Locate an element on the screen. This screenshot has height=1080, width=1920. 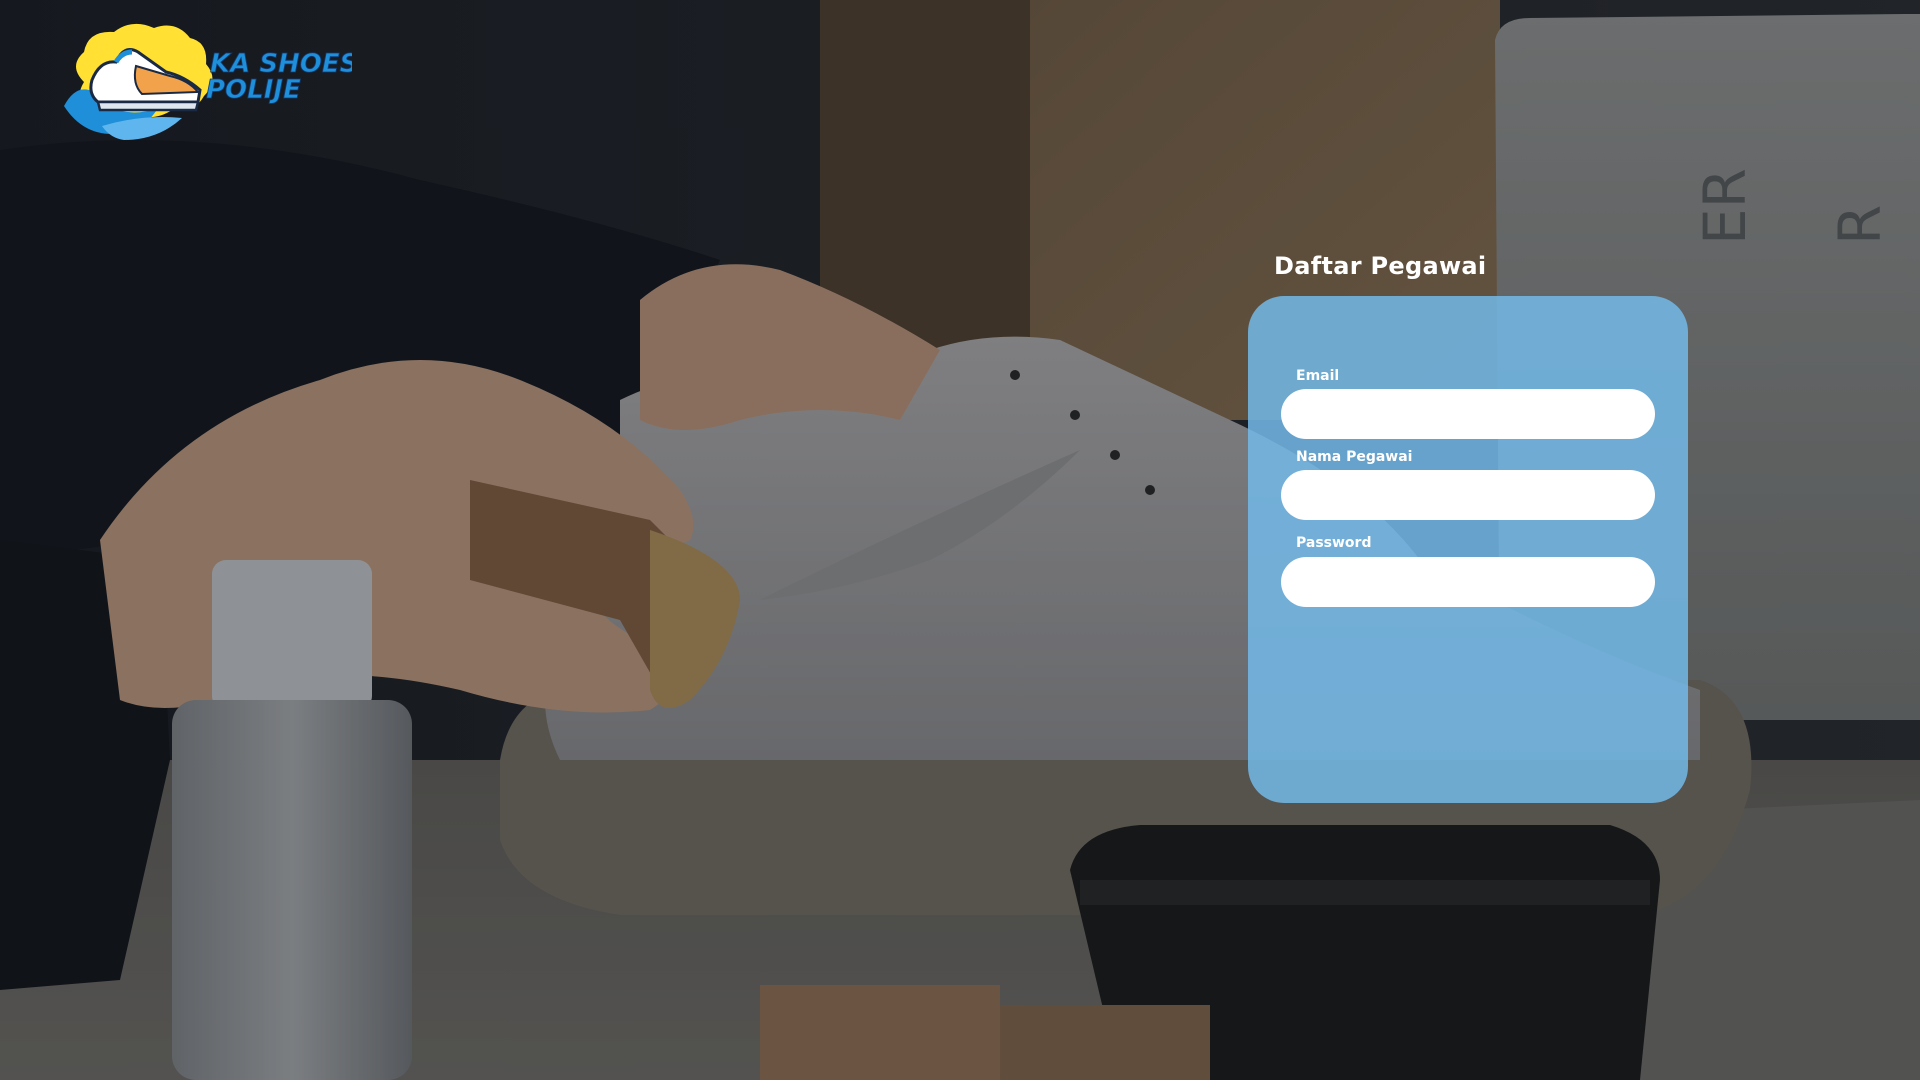
password-label: Password is located at coordinates (1334, 543).